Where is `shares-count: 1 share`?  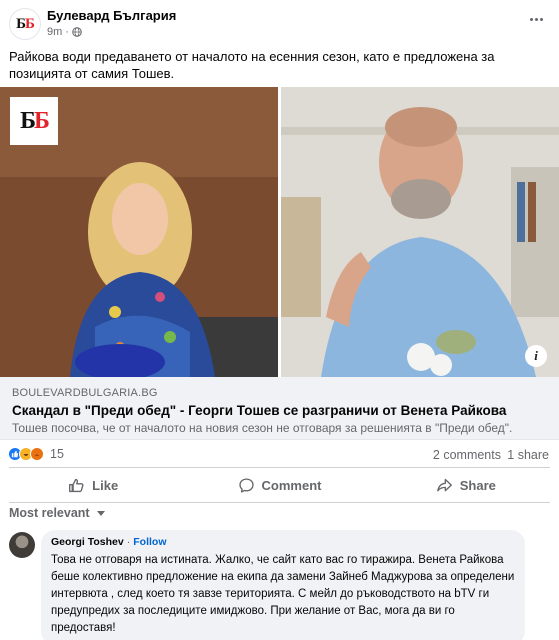
shares-count: 1 share is located at coordinates (528, 455).